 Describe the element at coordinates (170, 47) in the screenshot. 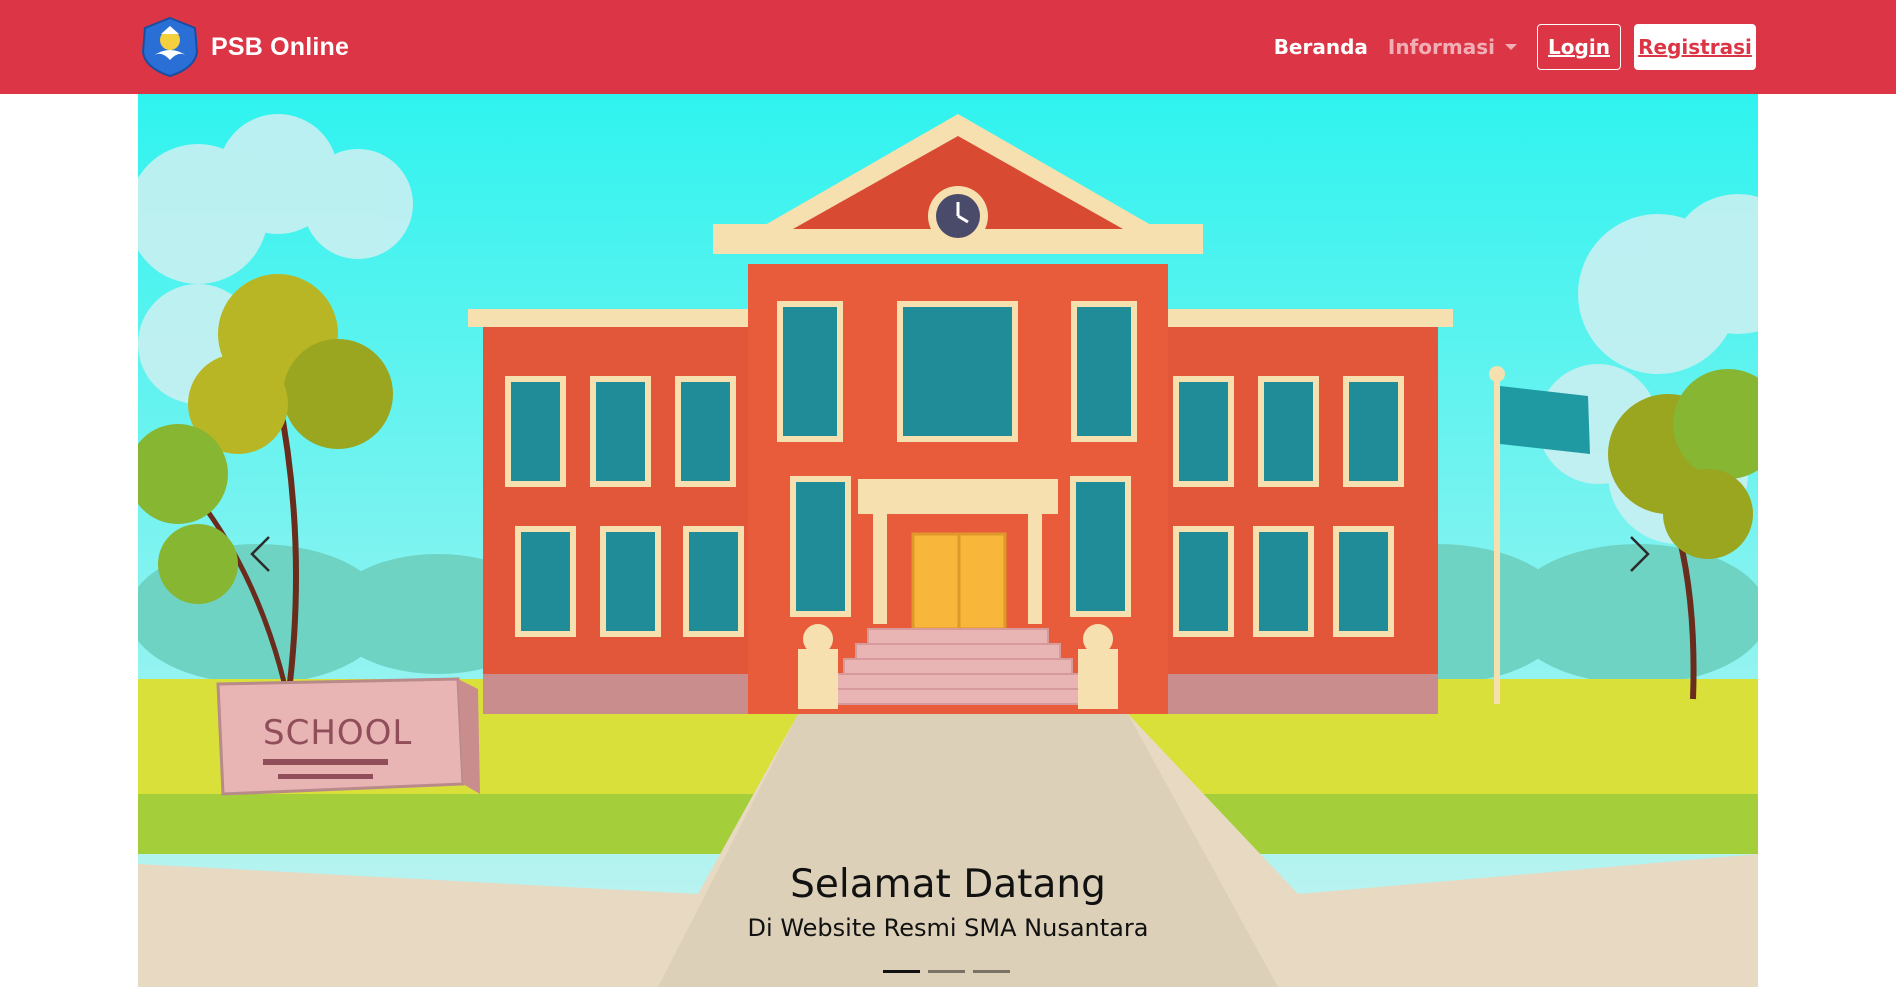

I see `tut-wuri-handayani-logo-icon` at that location.